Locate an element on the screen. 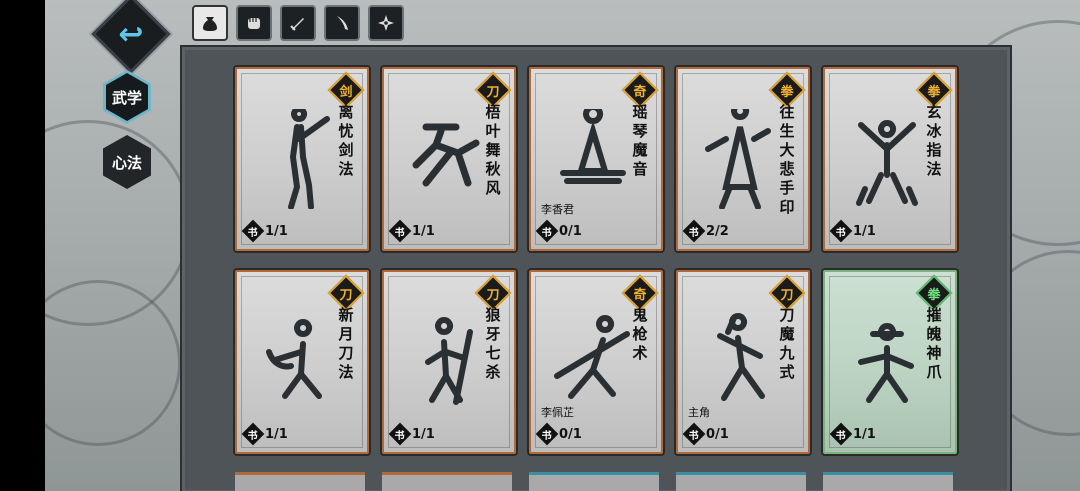  tab-martial-arts: 武学 is located at coordinates (127, 97).